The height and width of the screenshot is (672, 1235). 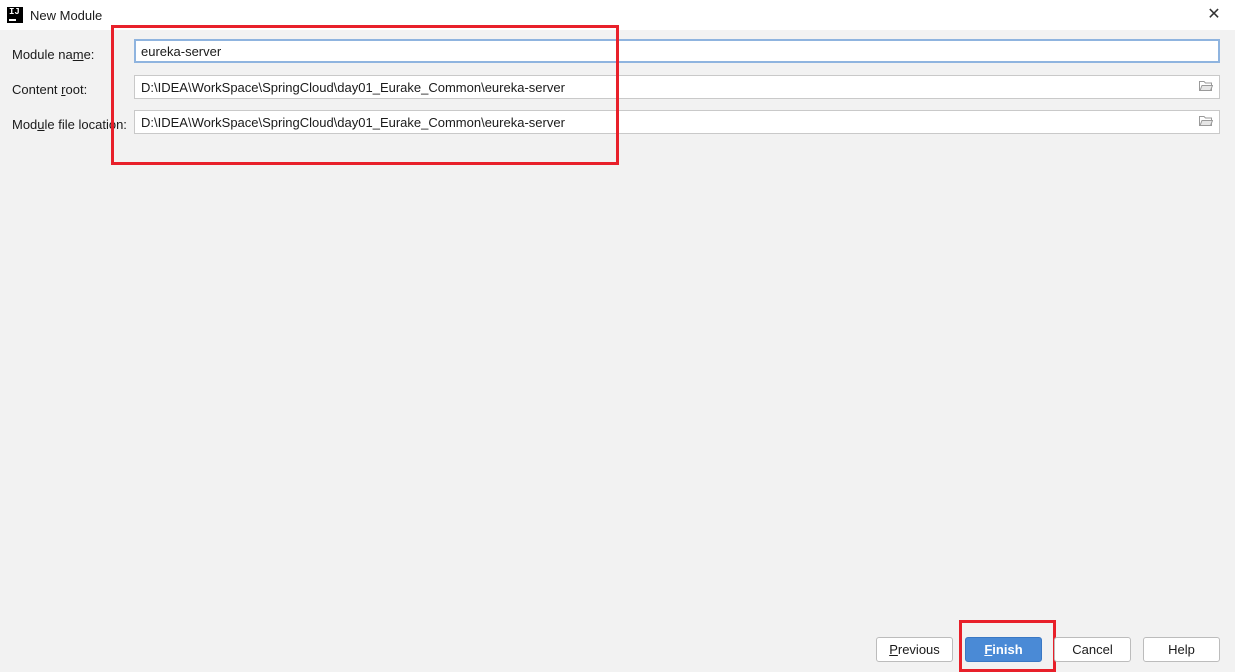 What do you see at coordinates (15, 15) in the screenshot?
I see `intellij-icon: IJ` at bounding box center [15, 15].